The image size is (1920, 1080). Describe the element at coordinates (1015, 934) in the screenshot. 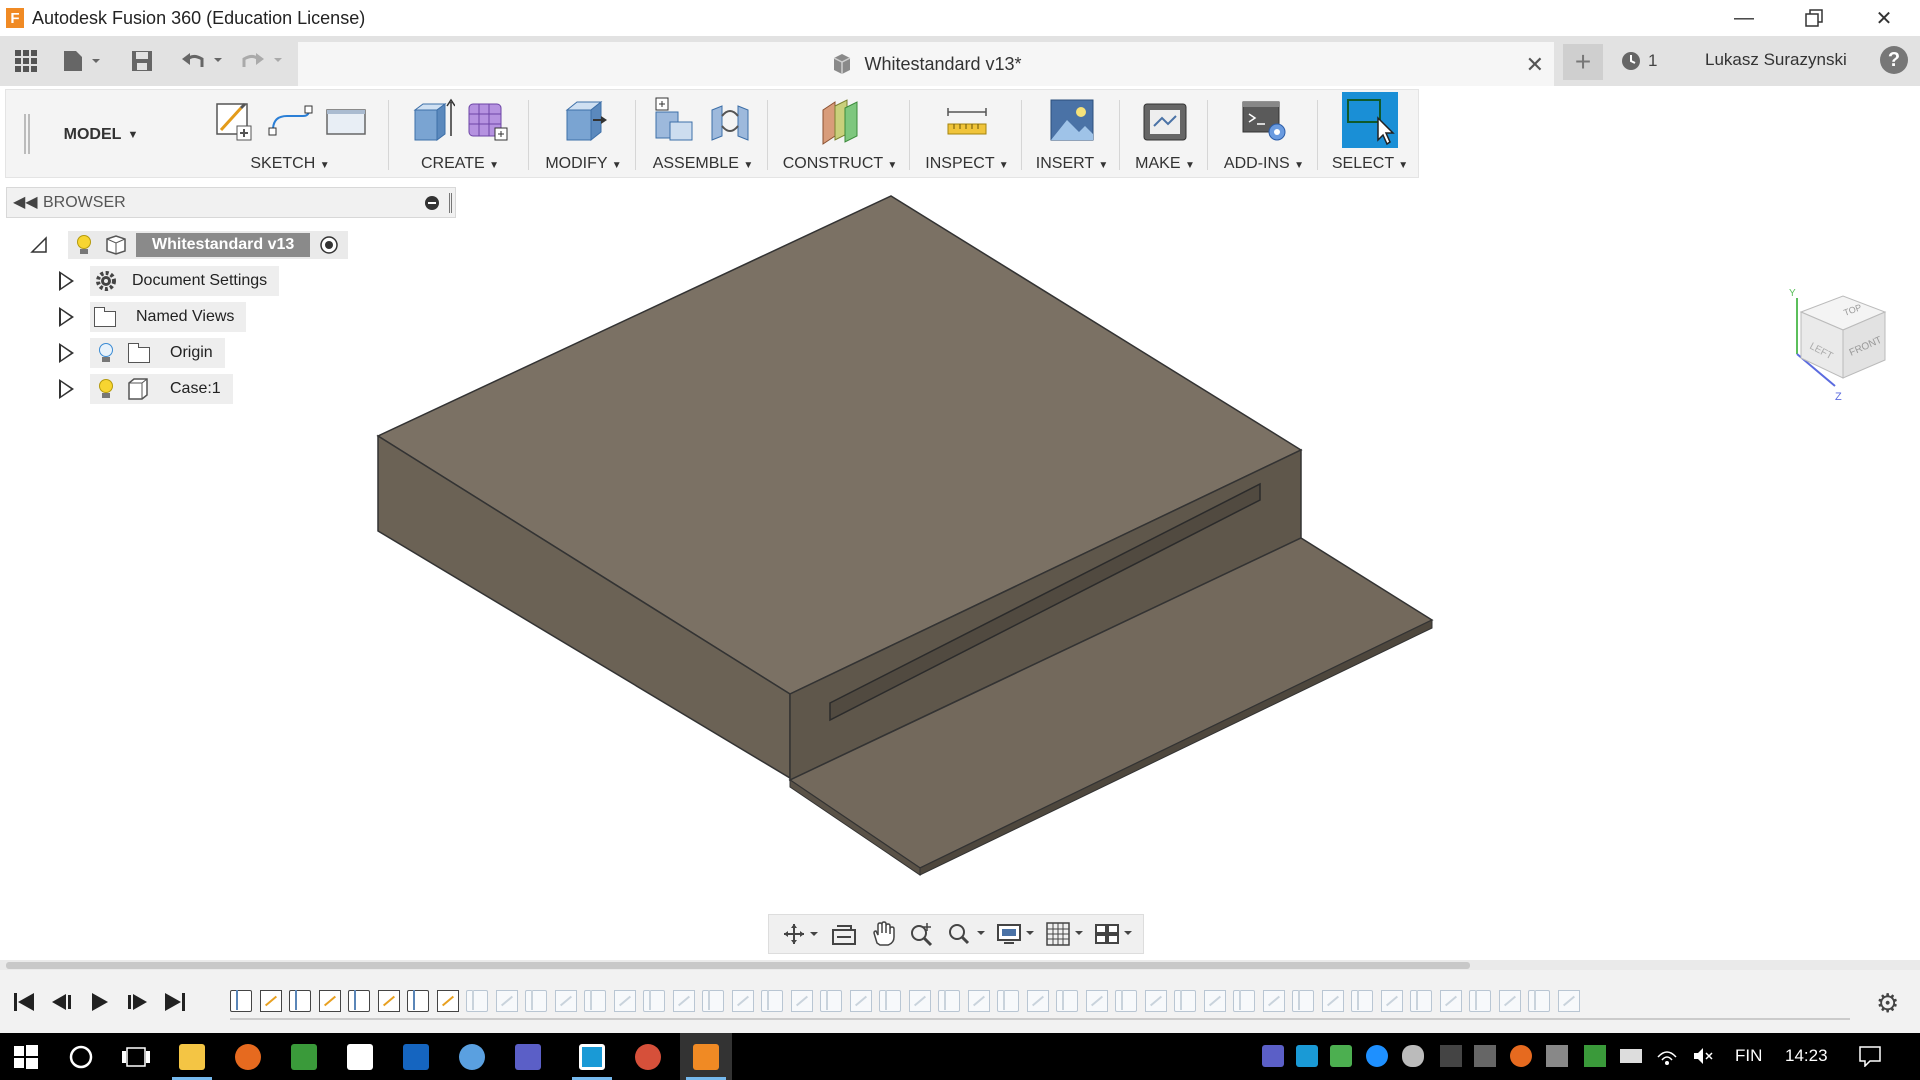

I see `display-settings-icon` at that location.